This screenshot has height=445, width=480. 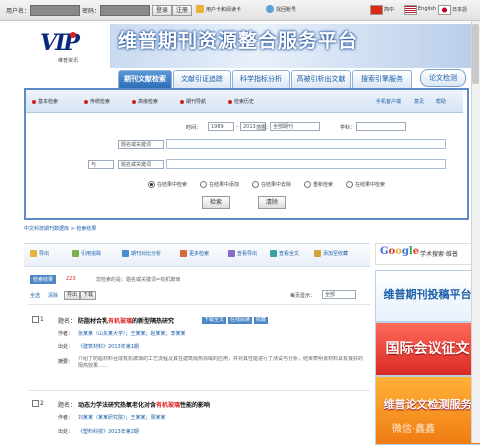 What do you see at coordinates (88, 295) in the screenshot?
I see `download-button: 下载` at bounding box center [88, 295].